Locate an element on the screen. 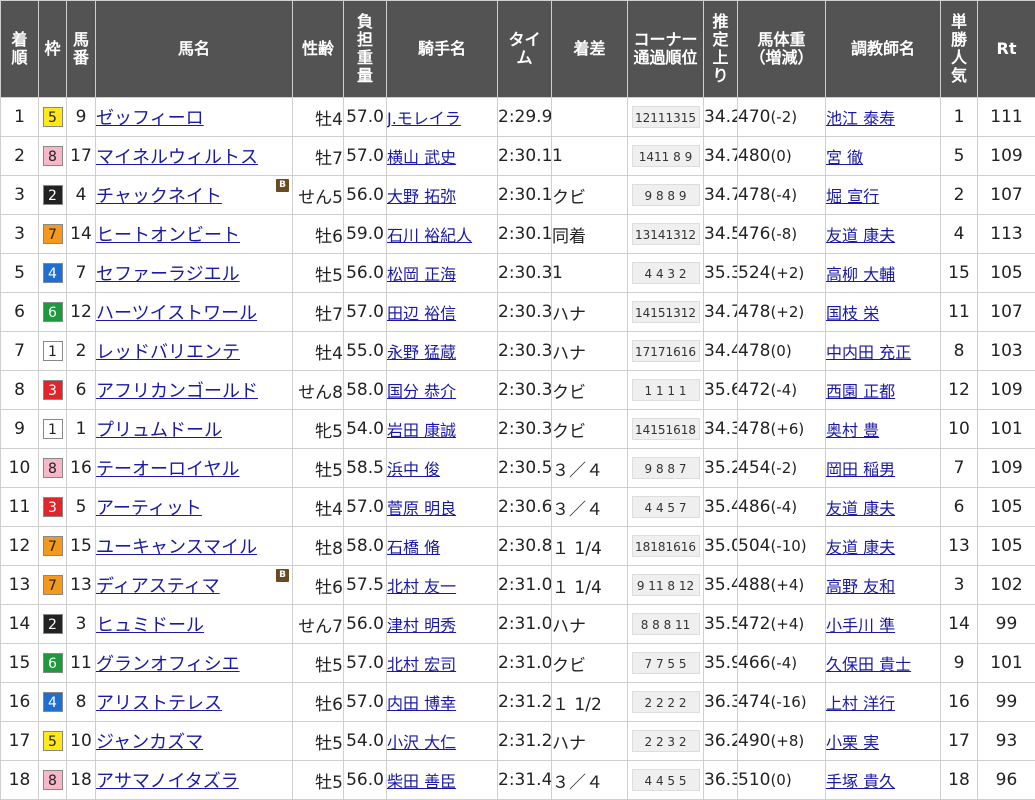 The width and height of the screenshot is (1035, 800). horse-name-link: チャックネイト is located at coordinates (159, 196).